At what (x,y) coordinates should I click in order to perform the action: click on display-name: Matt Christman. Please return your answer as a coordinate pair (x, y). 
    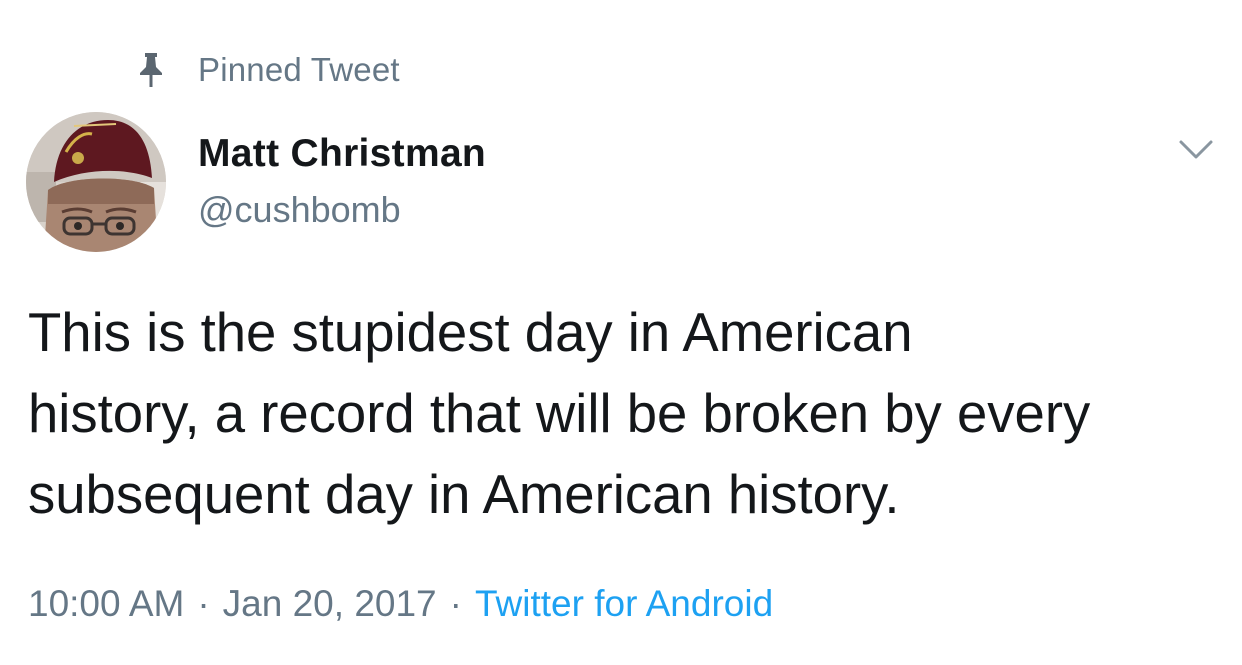
    Looking at the image, I should click on (342, 154).